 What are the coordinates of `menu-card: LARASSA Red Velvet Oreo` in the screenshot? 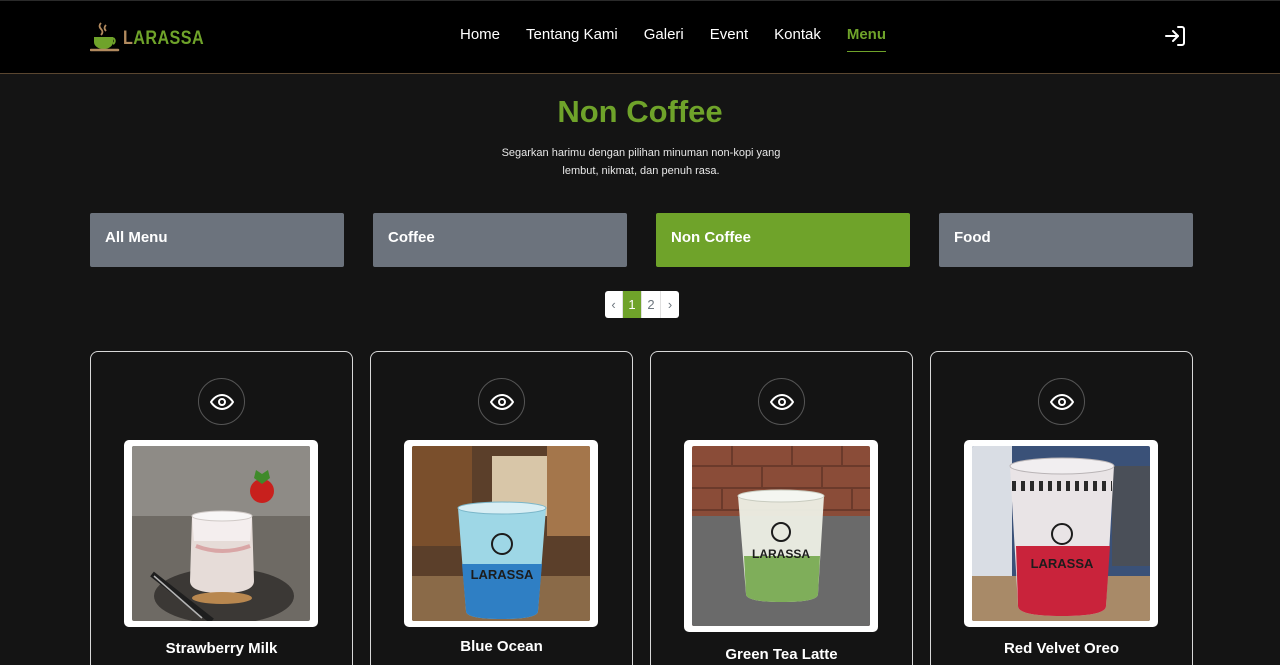 It's located at (1061, 508).